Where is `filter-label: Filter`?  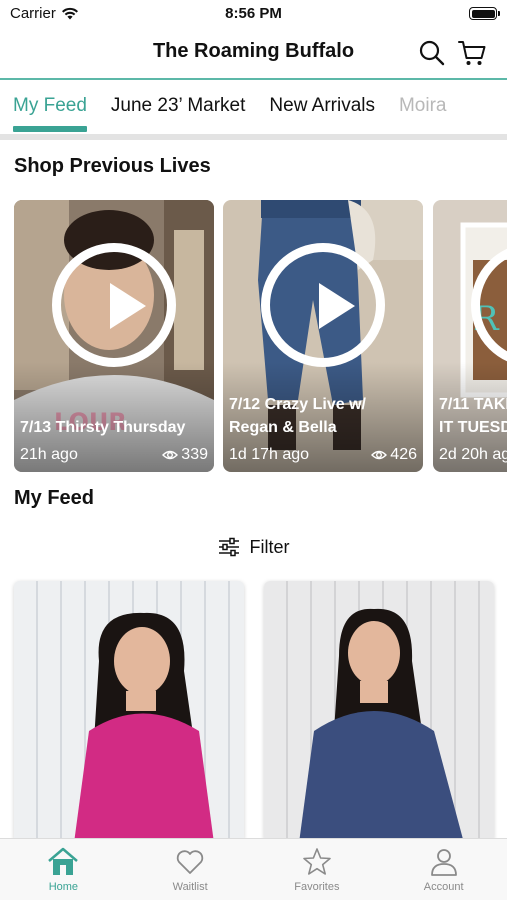 filter-label: Filter is located at coordinates (269, 546).